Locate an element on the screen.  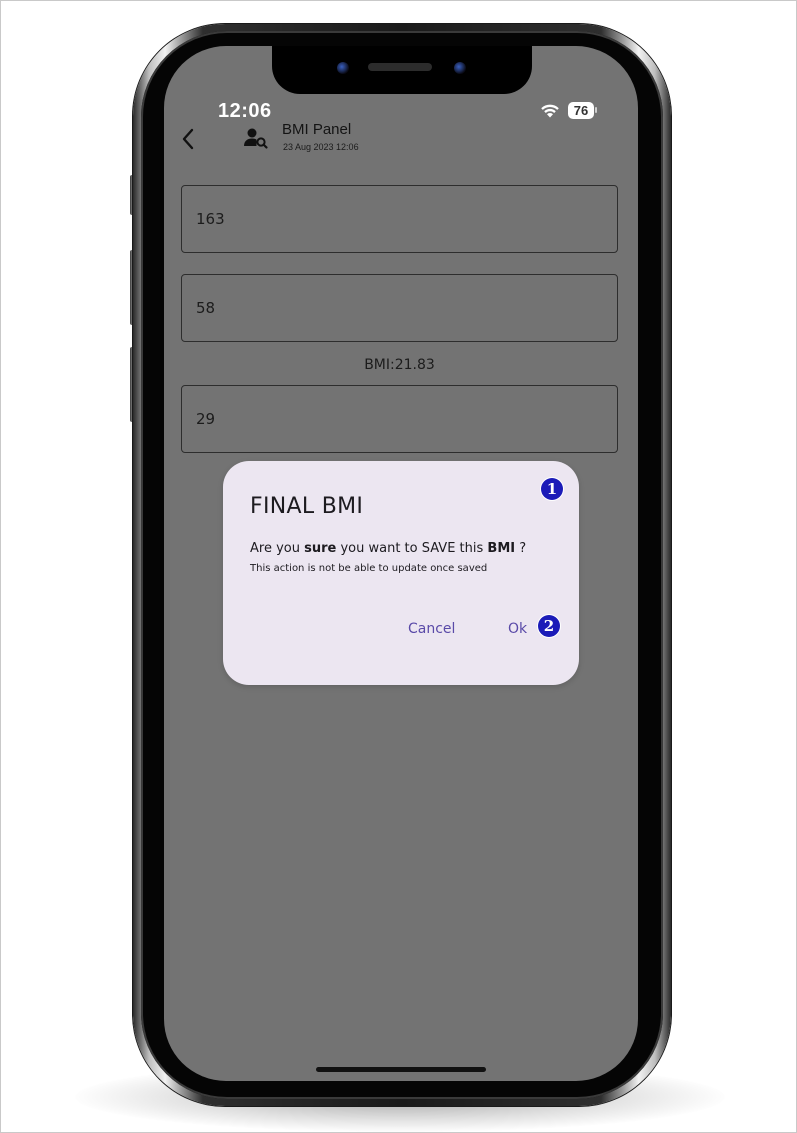
height-field: 163 is located at coordinates (399, 219).